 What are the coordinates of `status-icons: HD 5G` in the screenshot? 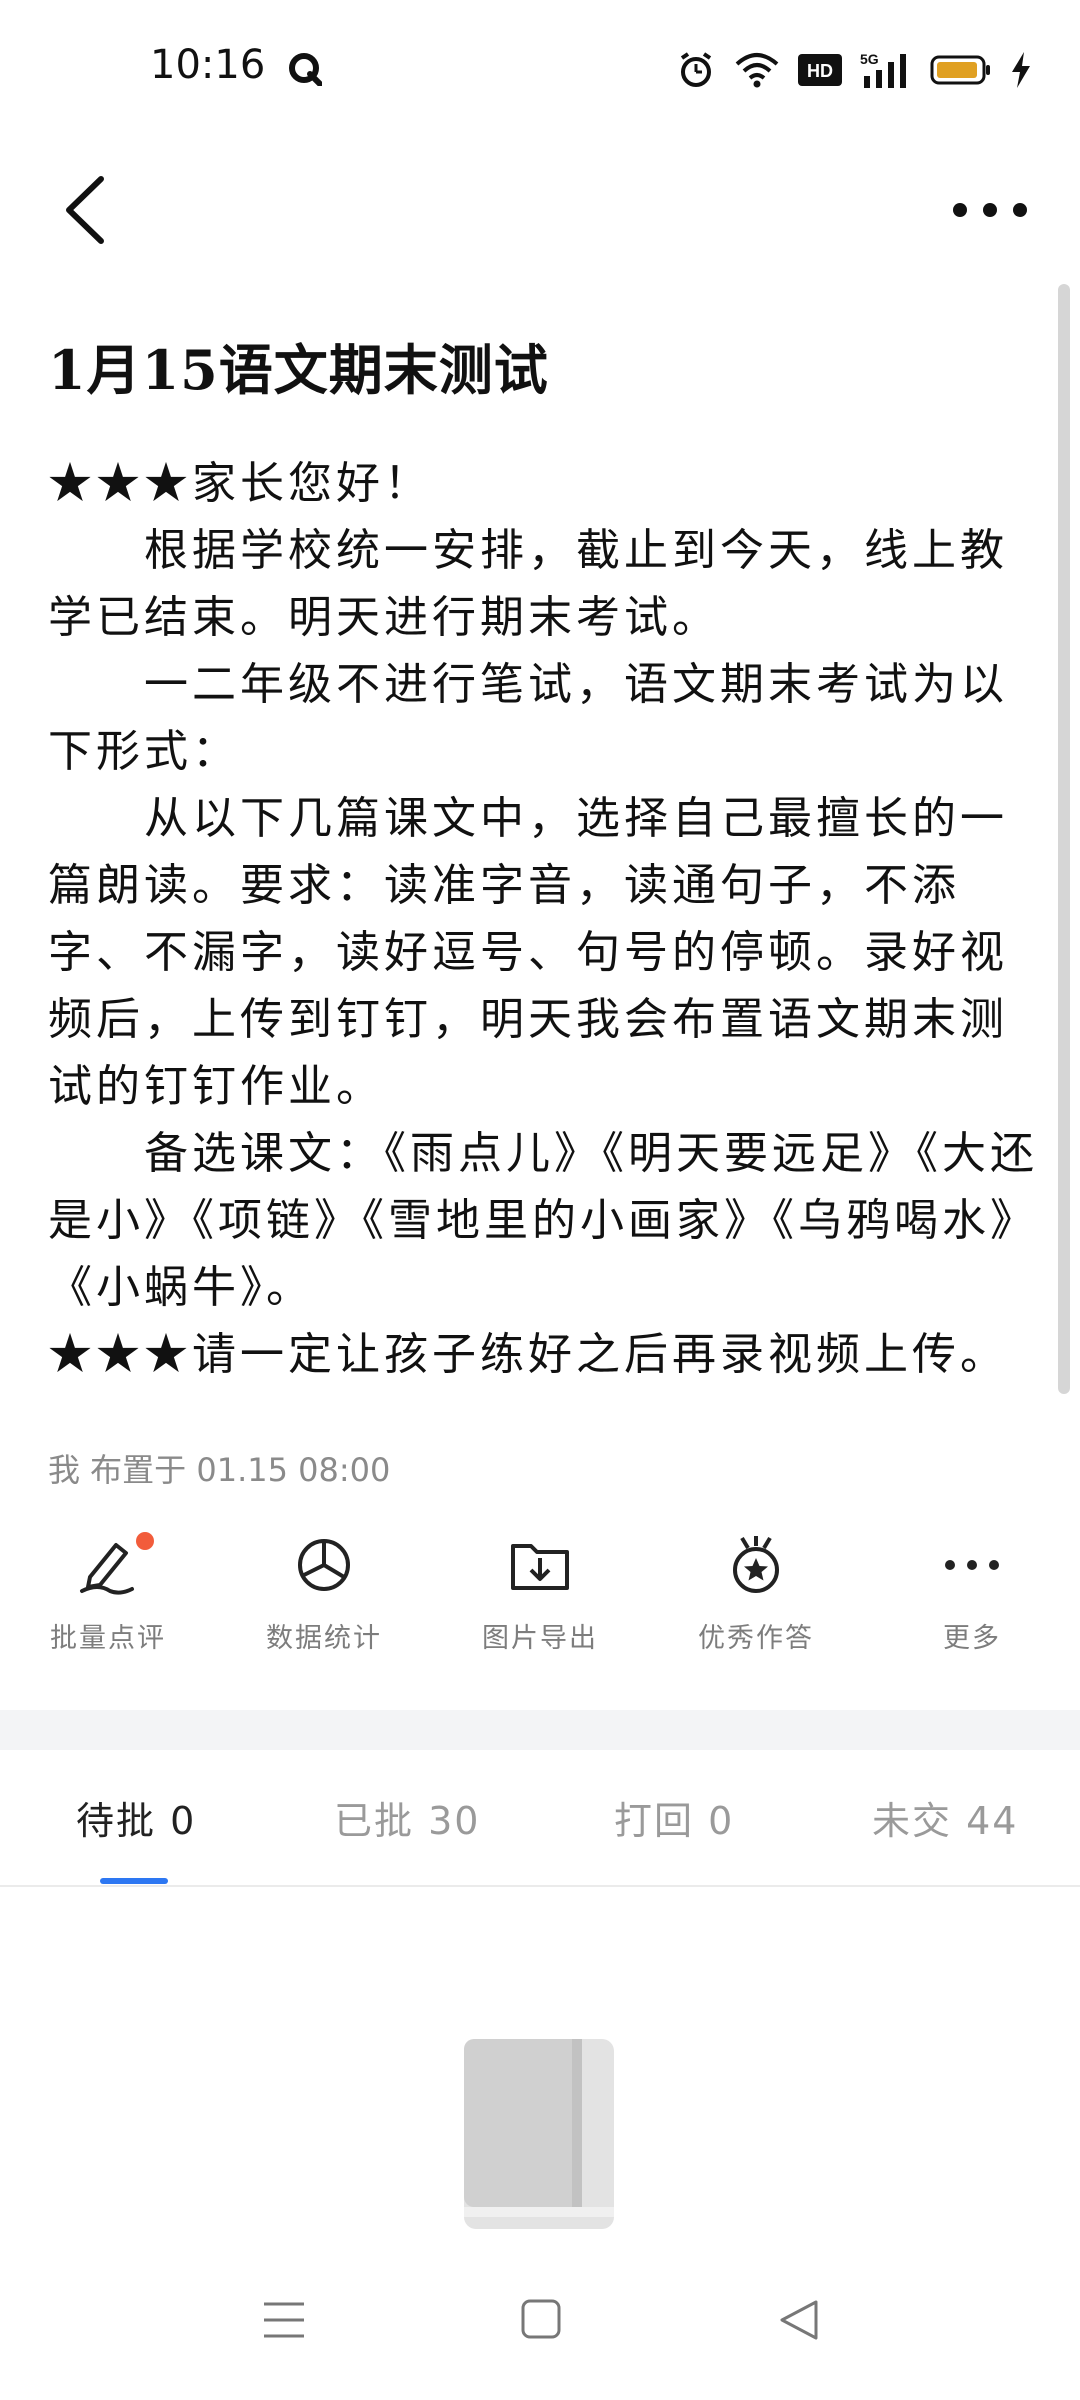 It's located at (854, 70).